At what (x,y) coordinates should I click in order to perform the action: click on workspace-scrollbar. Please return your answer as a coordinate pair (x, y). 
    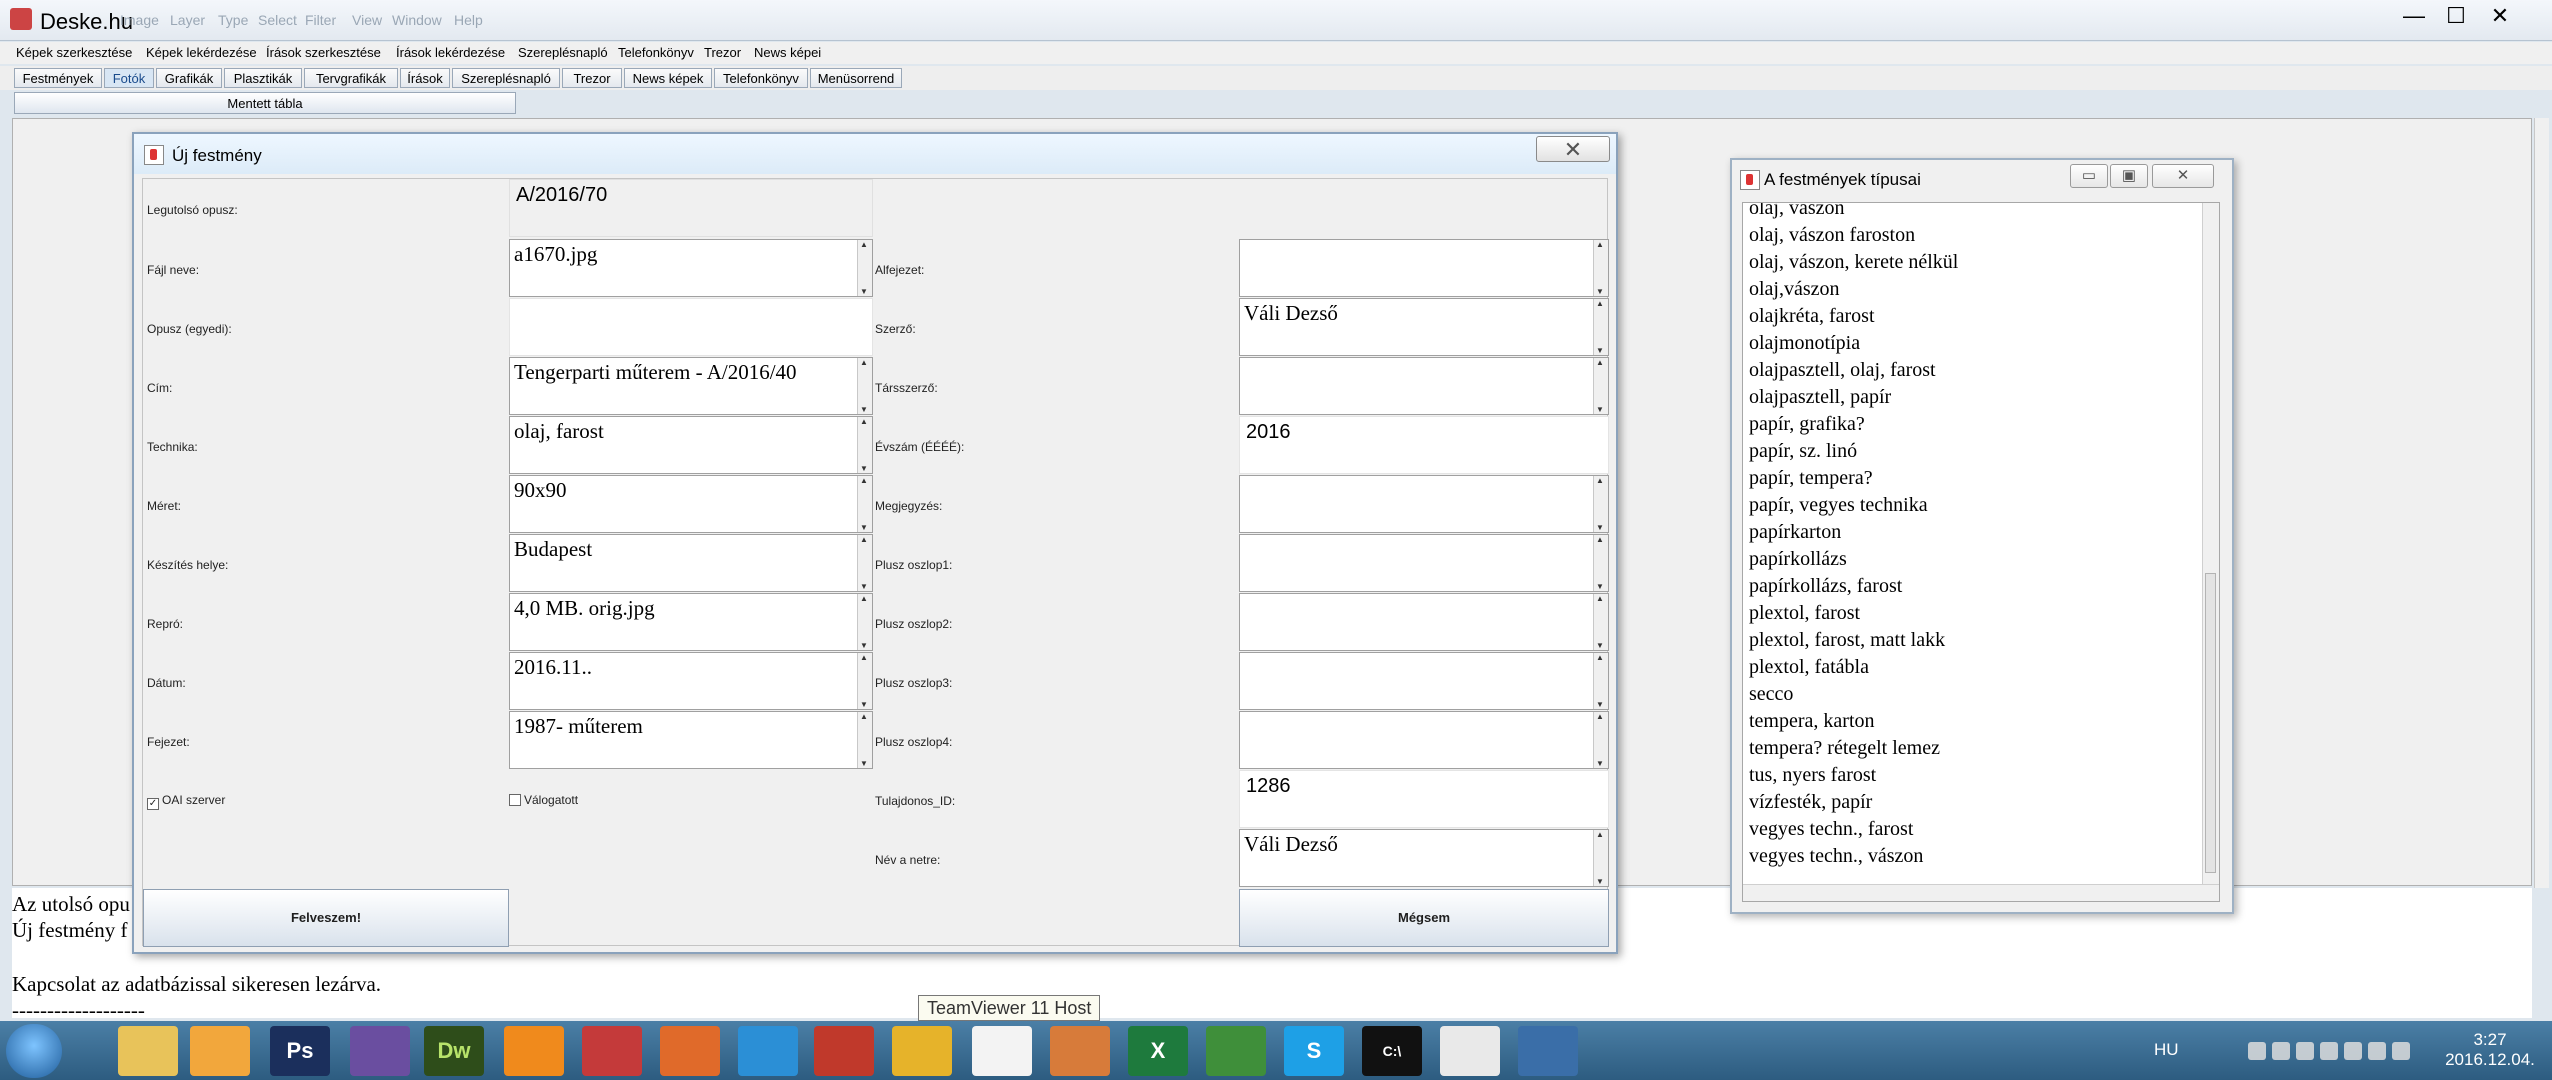
    Looking at the image, I should click on (2541, 503).